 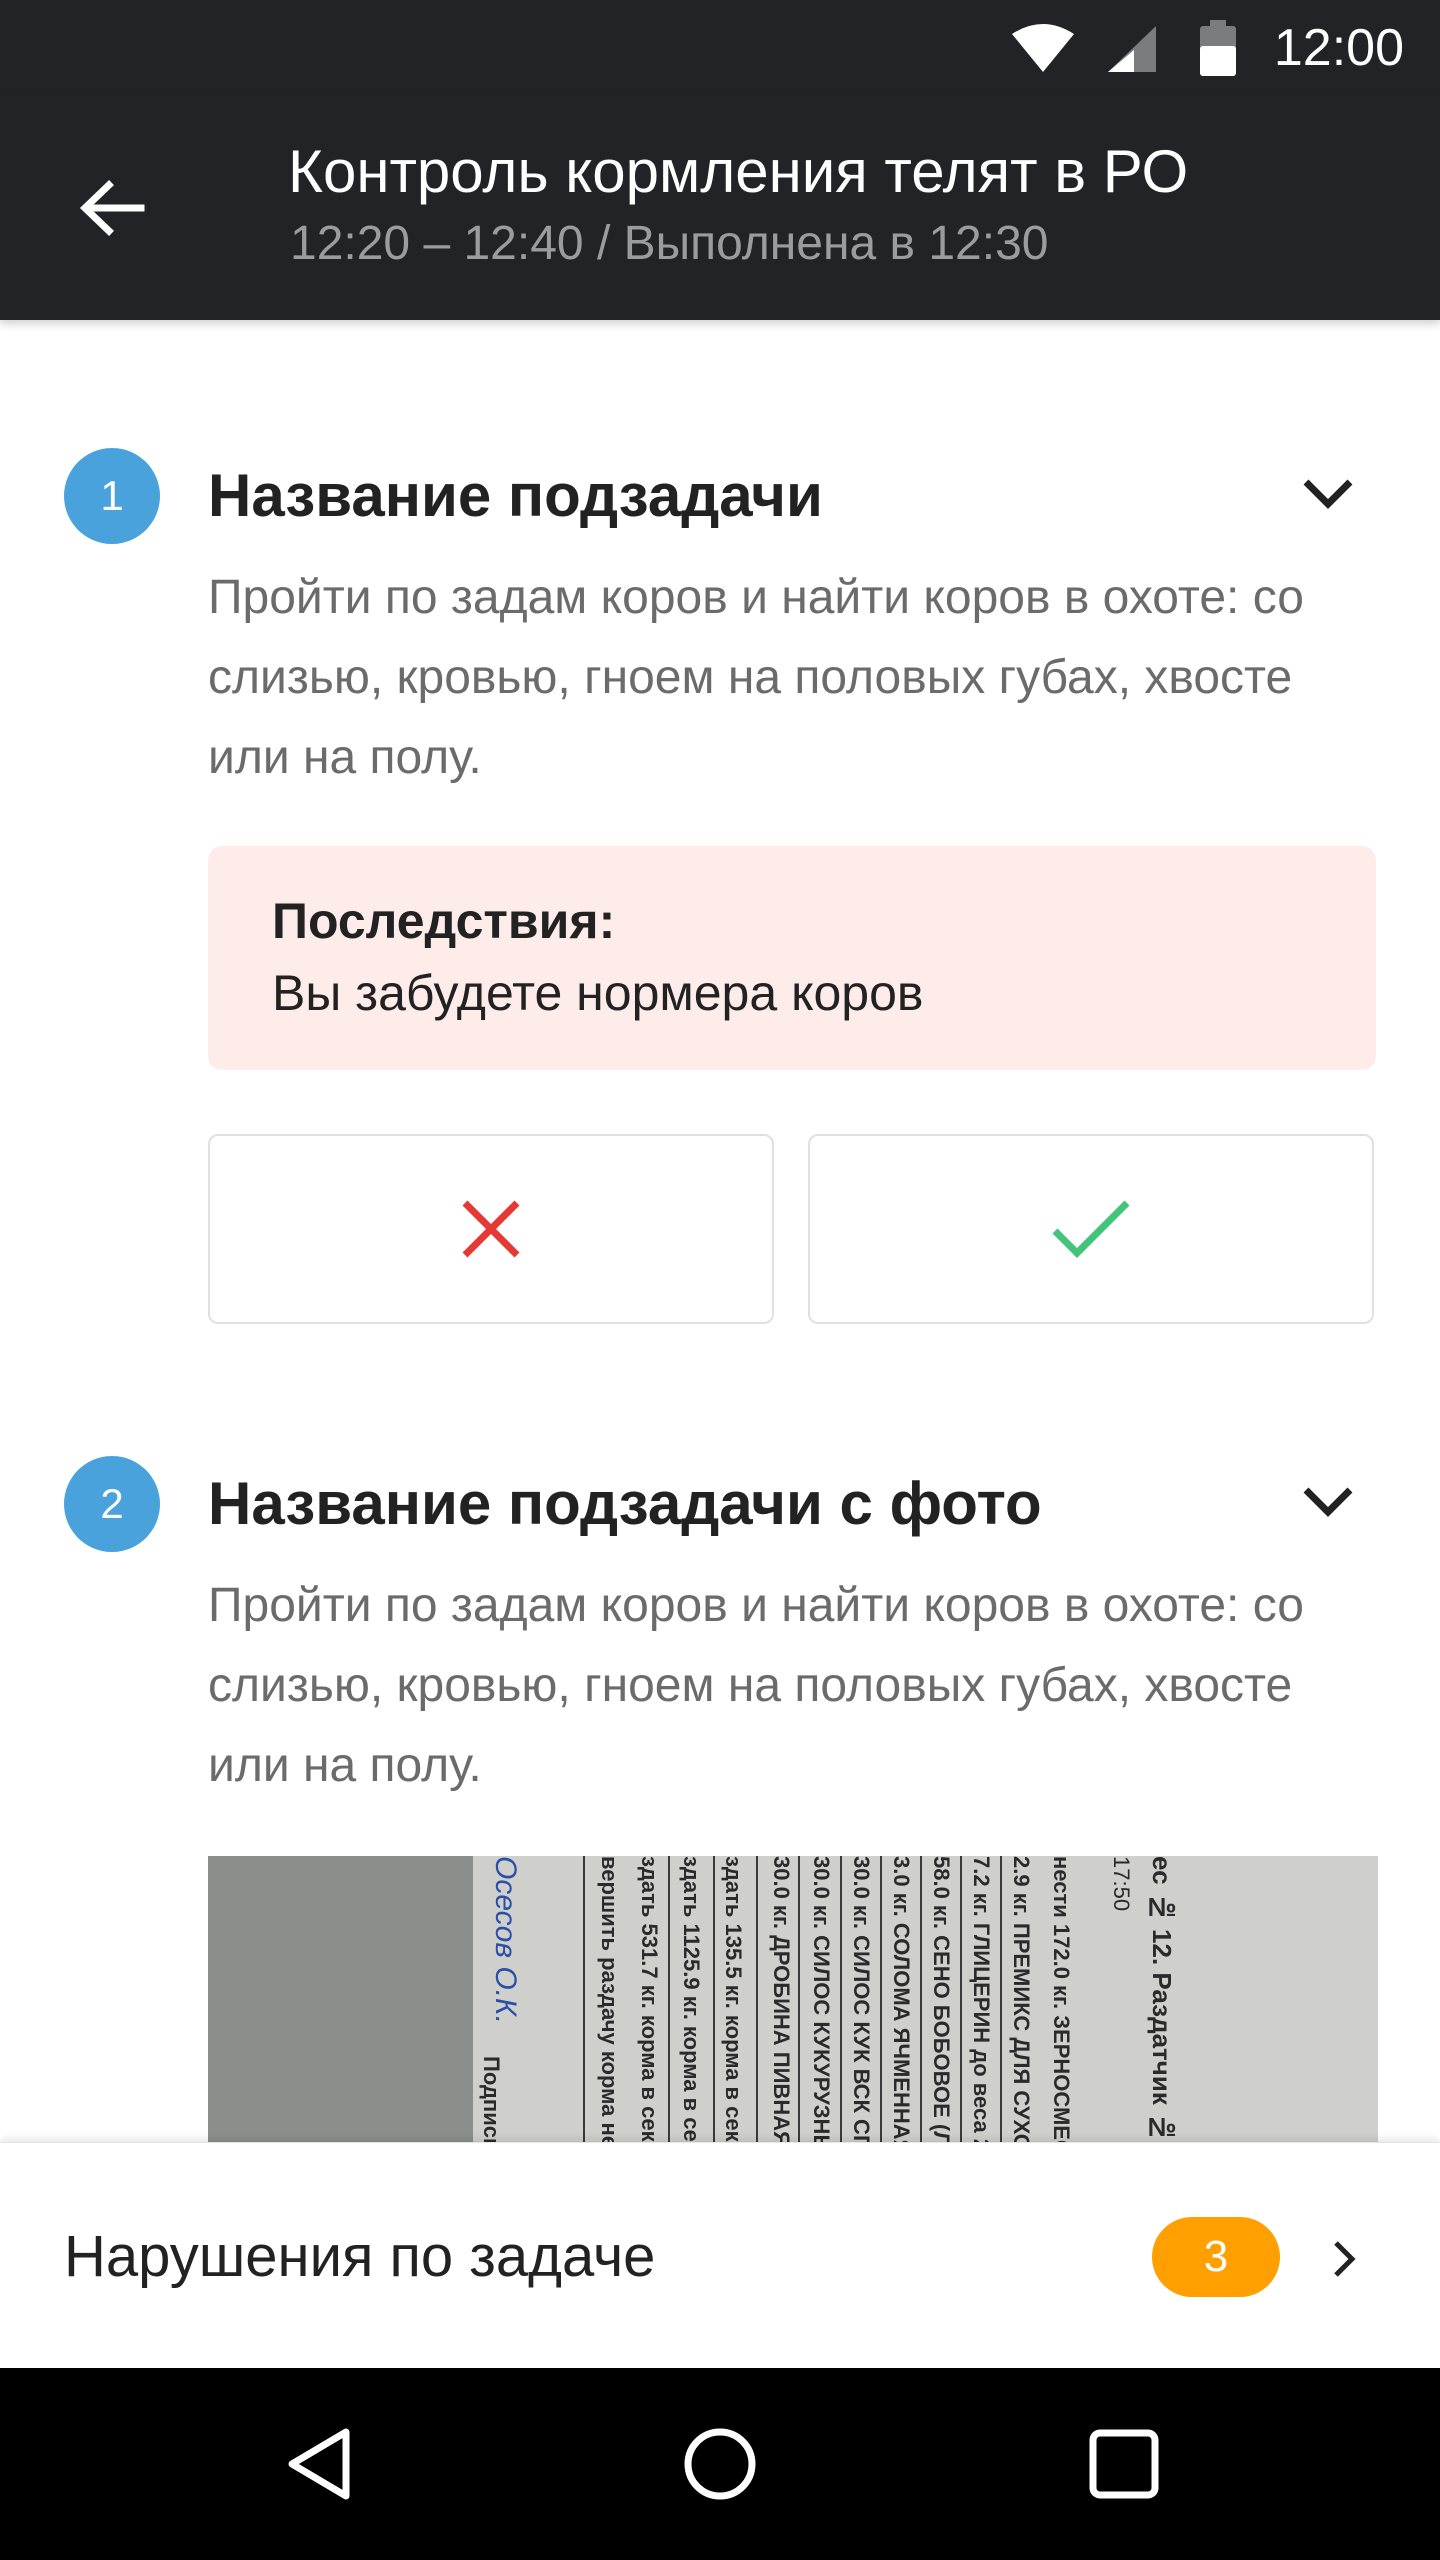 What do you see at coordinates (1061, 1999) in the screenshot?
I see `photo-text-line: нести 172.0 кг. ЗЕРНОСМЕСЬ` at bounding box center [1061, 1999].